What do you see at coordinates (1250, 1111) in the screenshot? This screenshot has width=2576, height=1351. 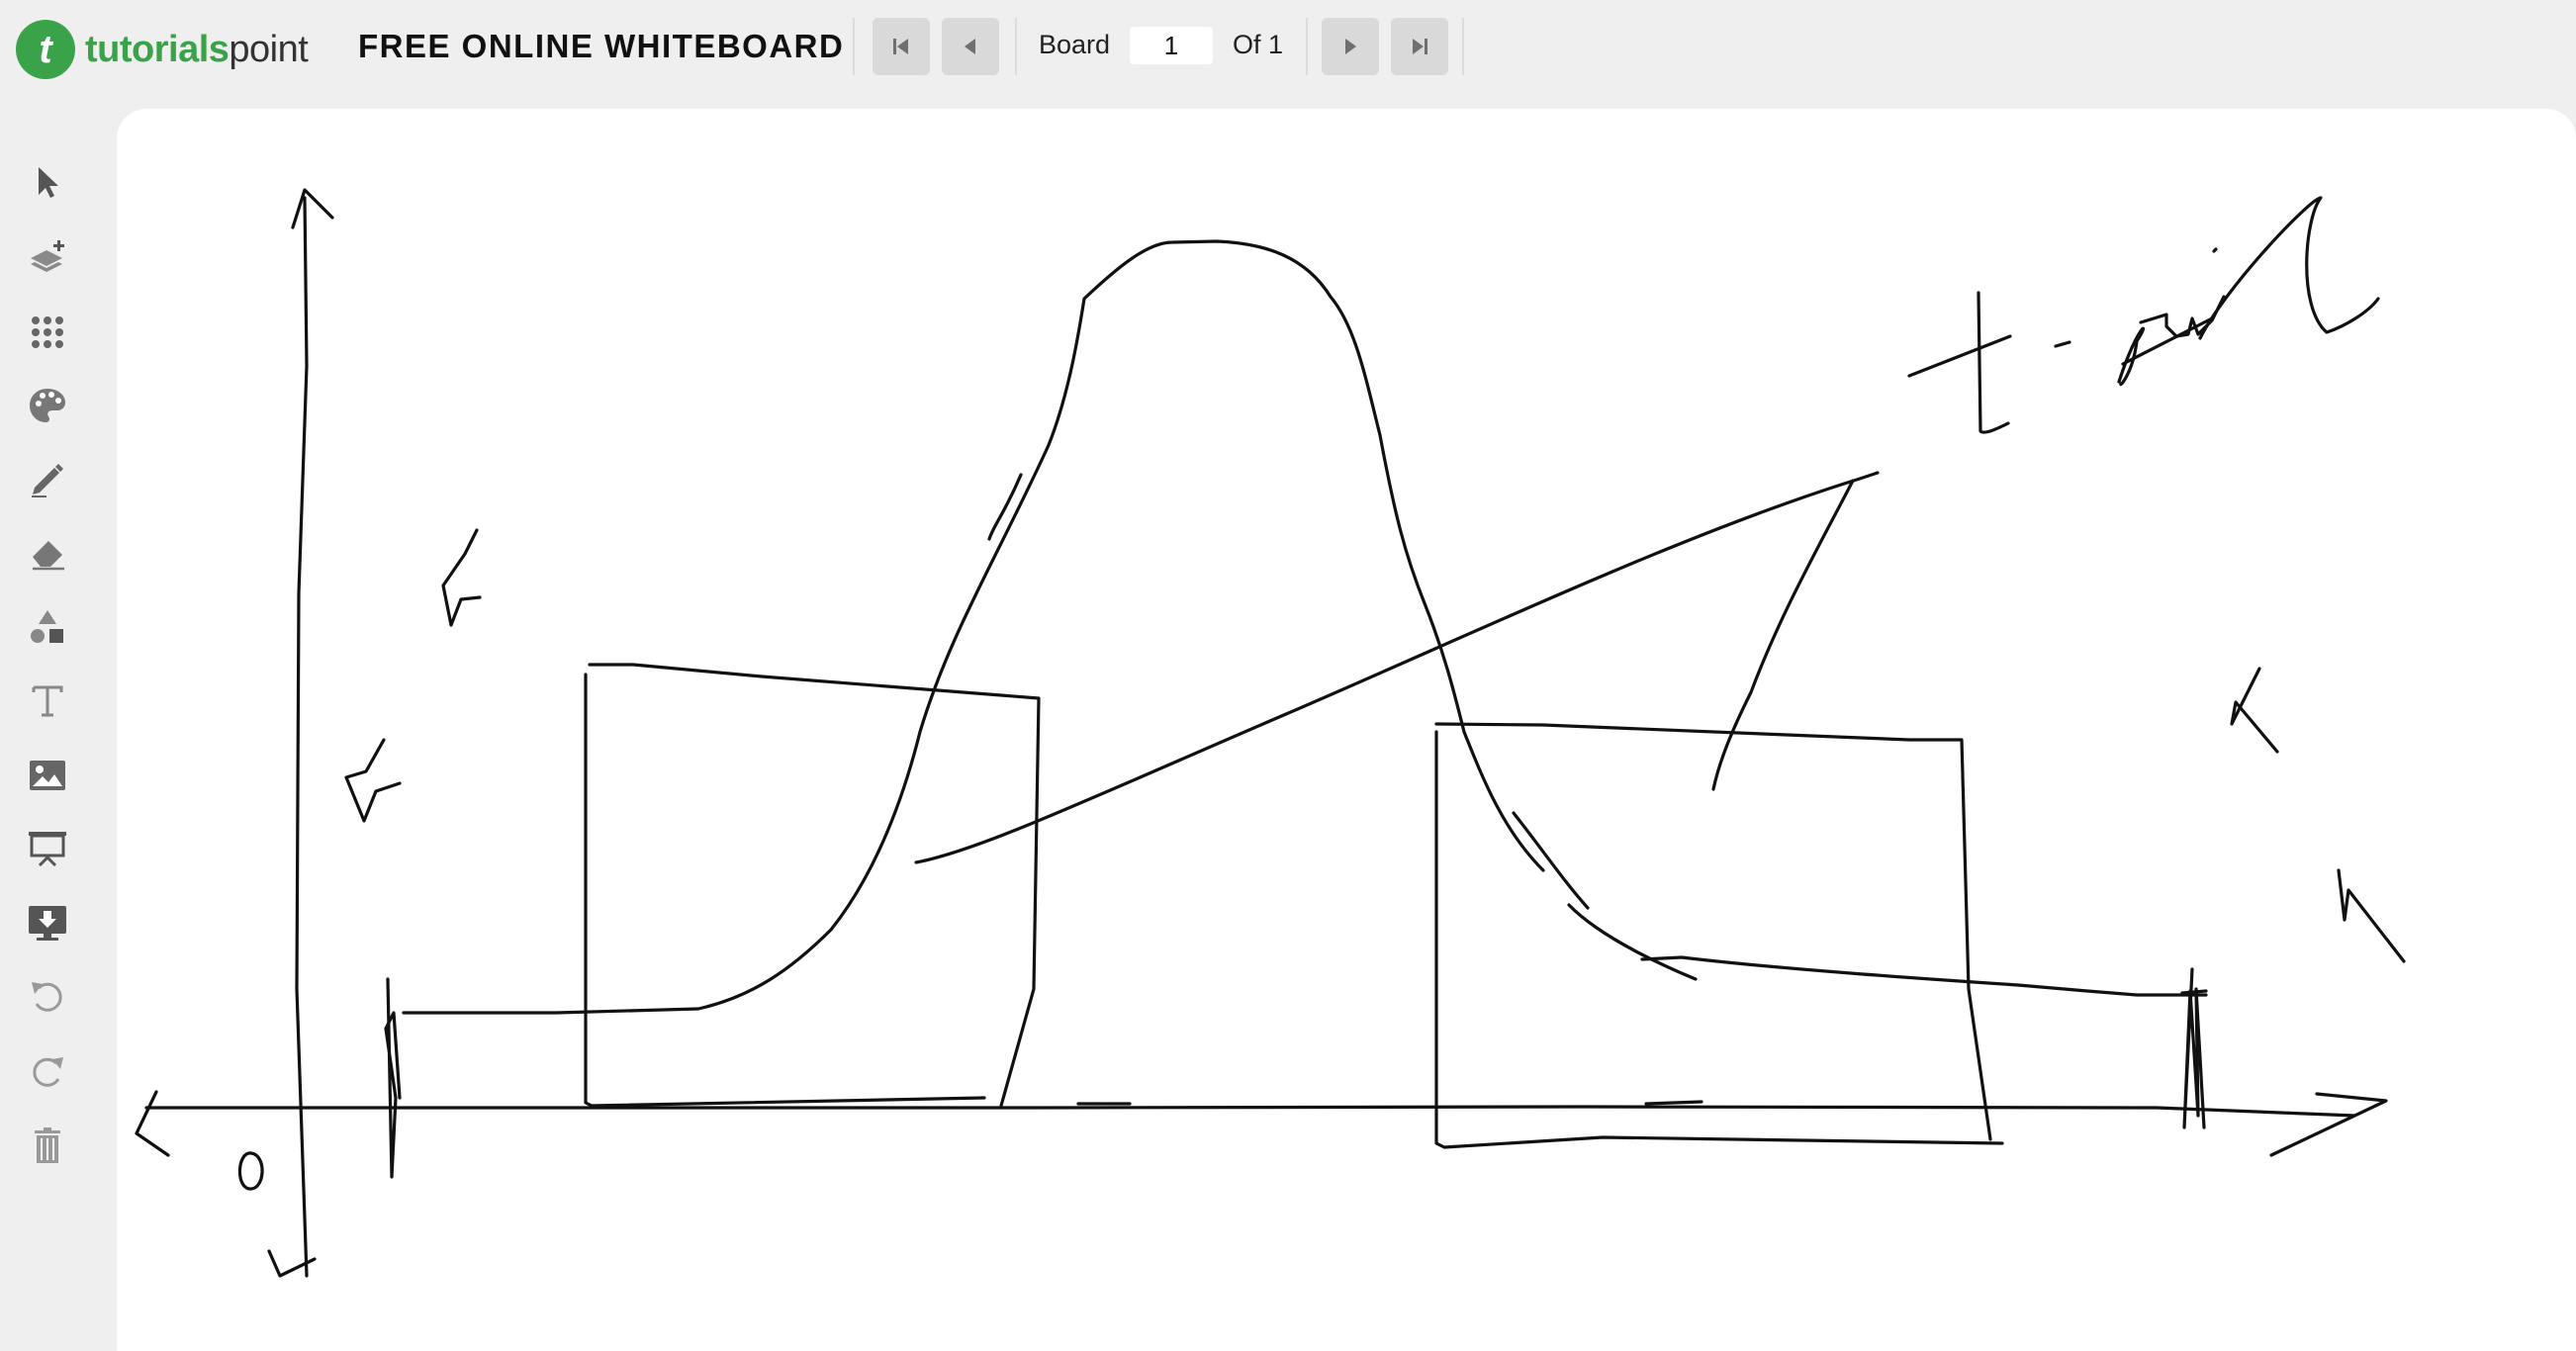 I see `x-axis-stroke` at bounding box center [1250, 1111].